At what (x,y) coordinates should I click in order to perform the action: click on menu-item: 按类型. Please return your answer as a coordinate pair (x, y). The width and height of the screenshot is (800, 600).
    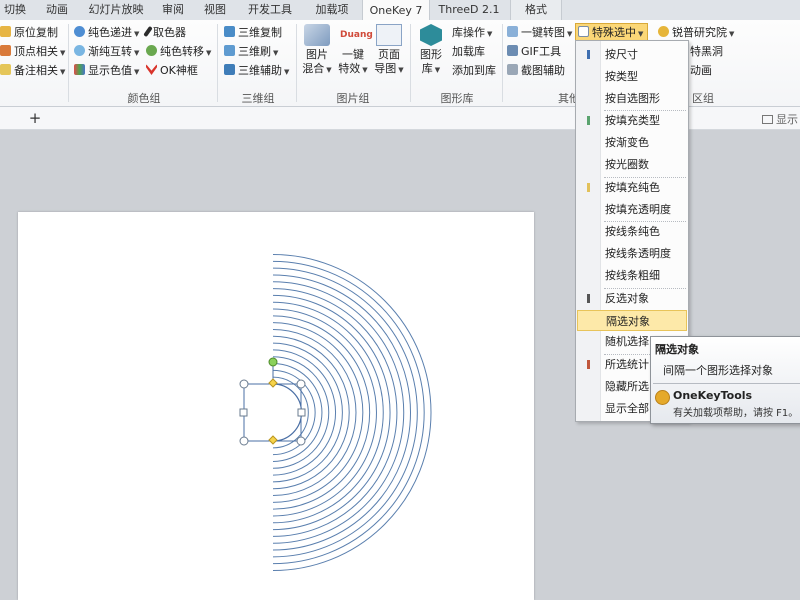
    Looking at the image, I should click on (632, 76).